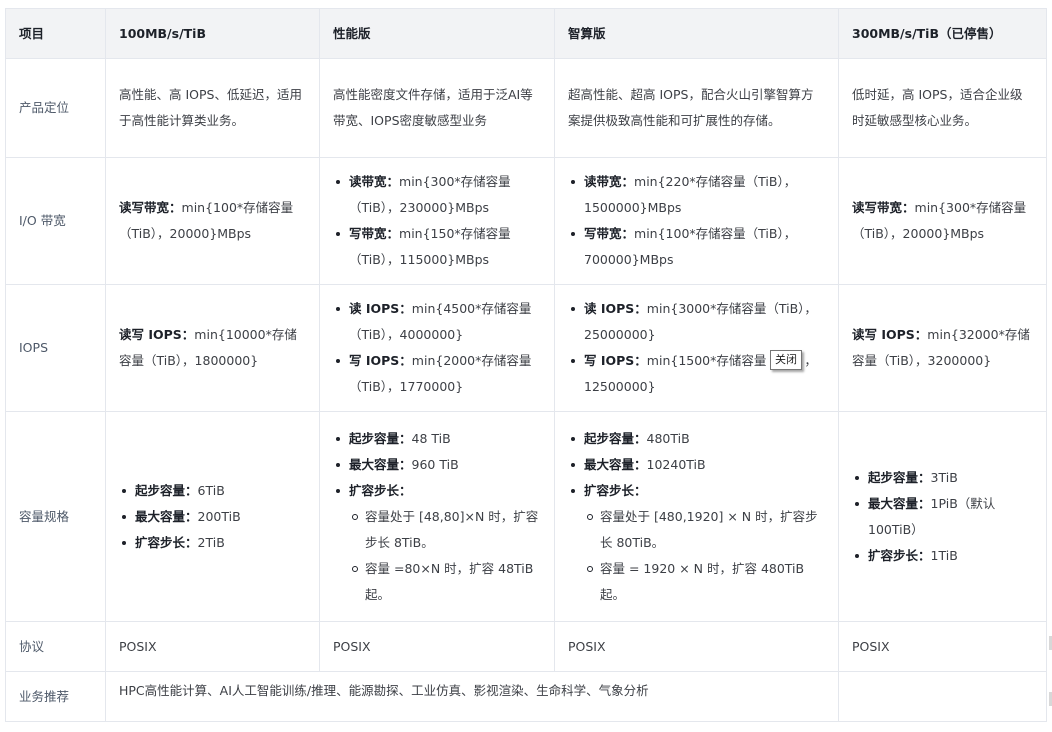 Image resolution: width=1052 pixels, height=732 pixels. What do you see at coordinates (942, 348) in the screenshot?
I see `cell: 读写 IOPS：min{32000*存储容量（TiB），3200000}` at bounding box center [942, 348].